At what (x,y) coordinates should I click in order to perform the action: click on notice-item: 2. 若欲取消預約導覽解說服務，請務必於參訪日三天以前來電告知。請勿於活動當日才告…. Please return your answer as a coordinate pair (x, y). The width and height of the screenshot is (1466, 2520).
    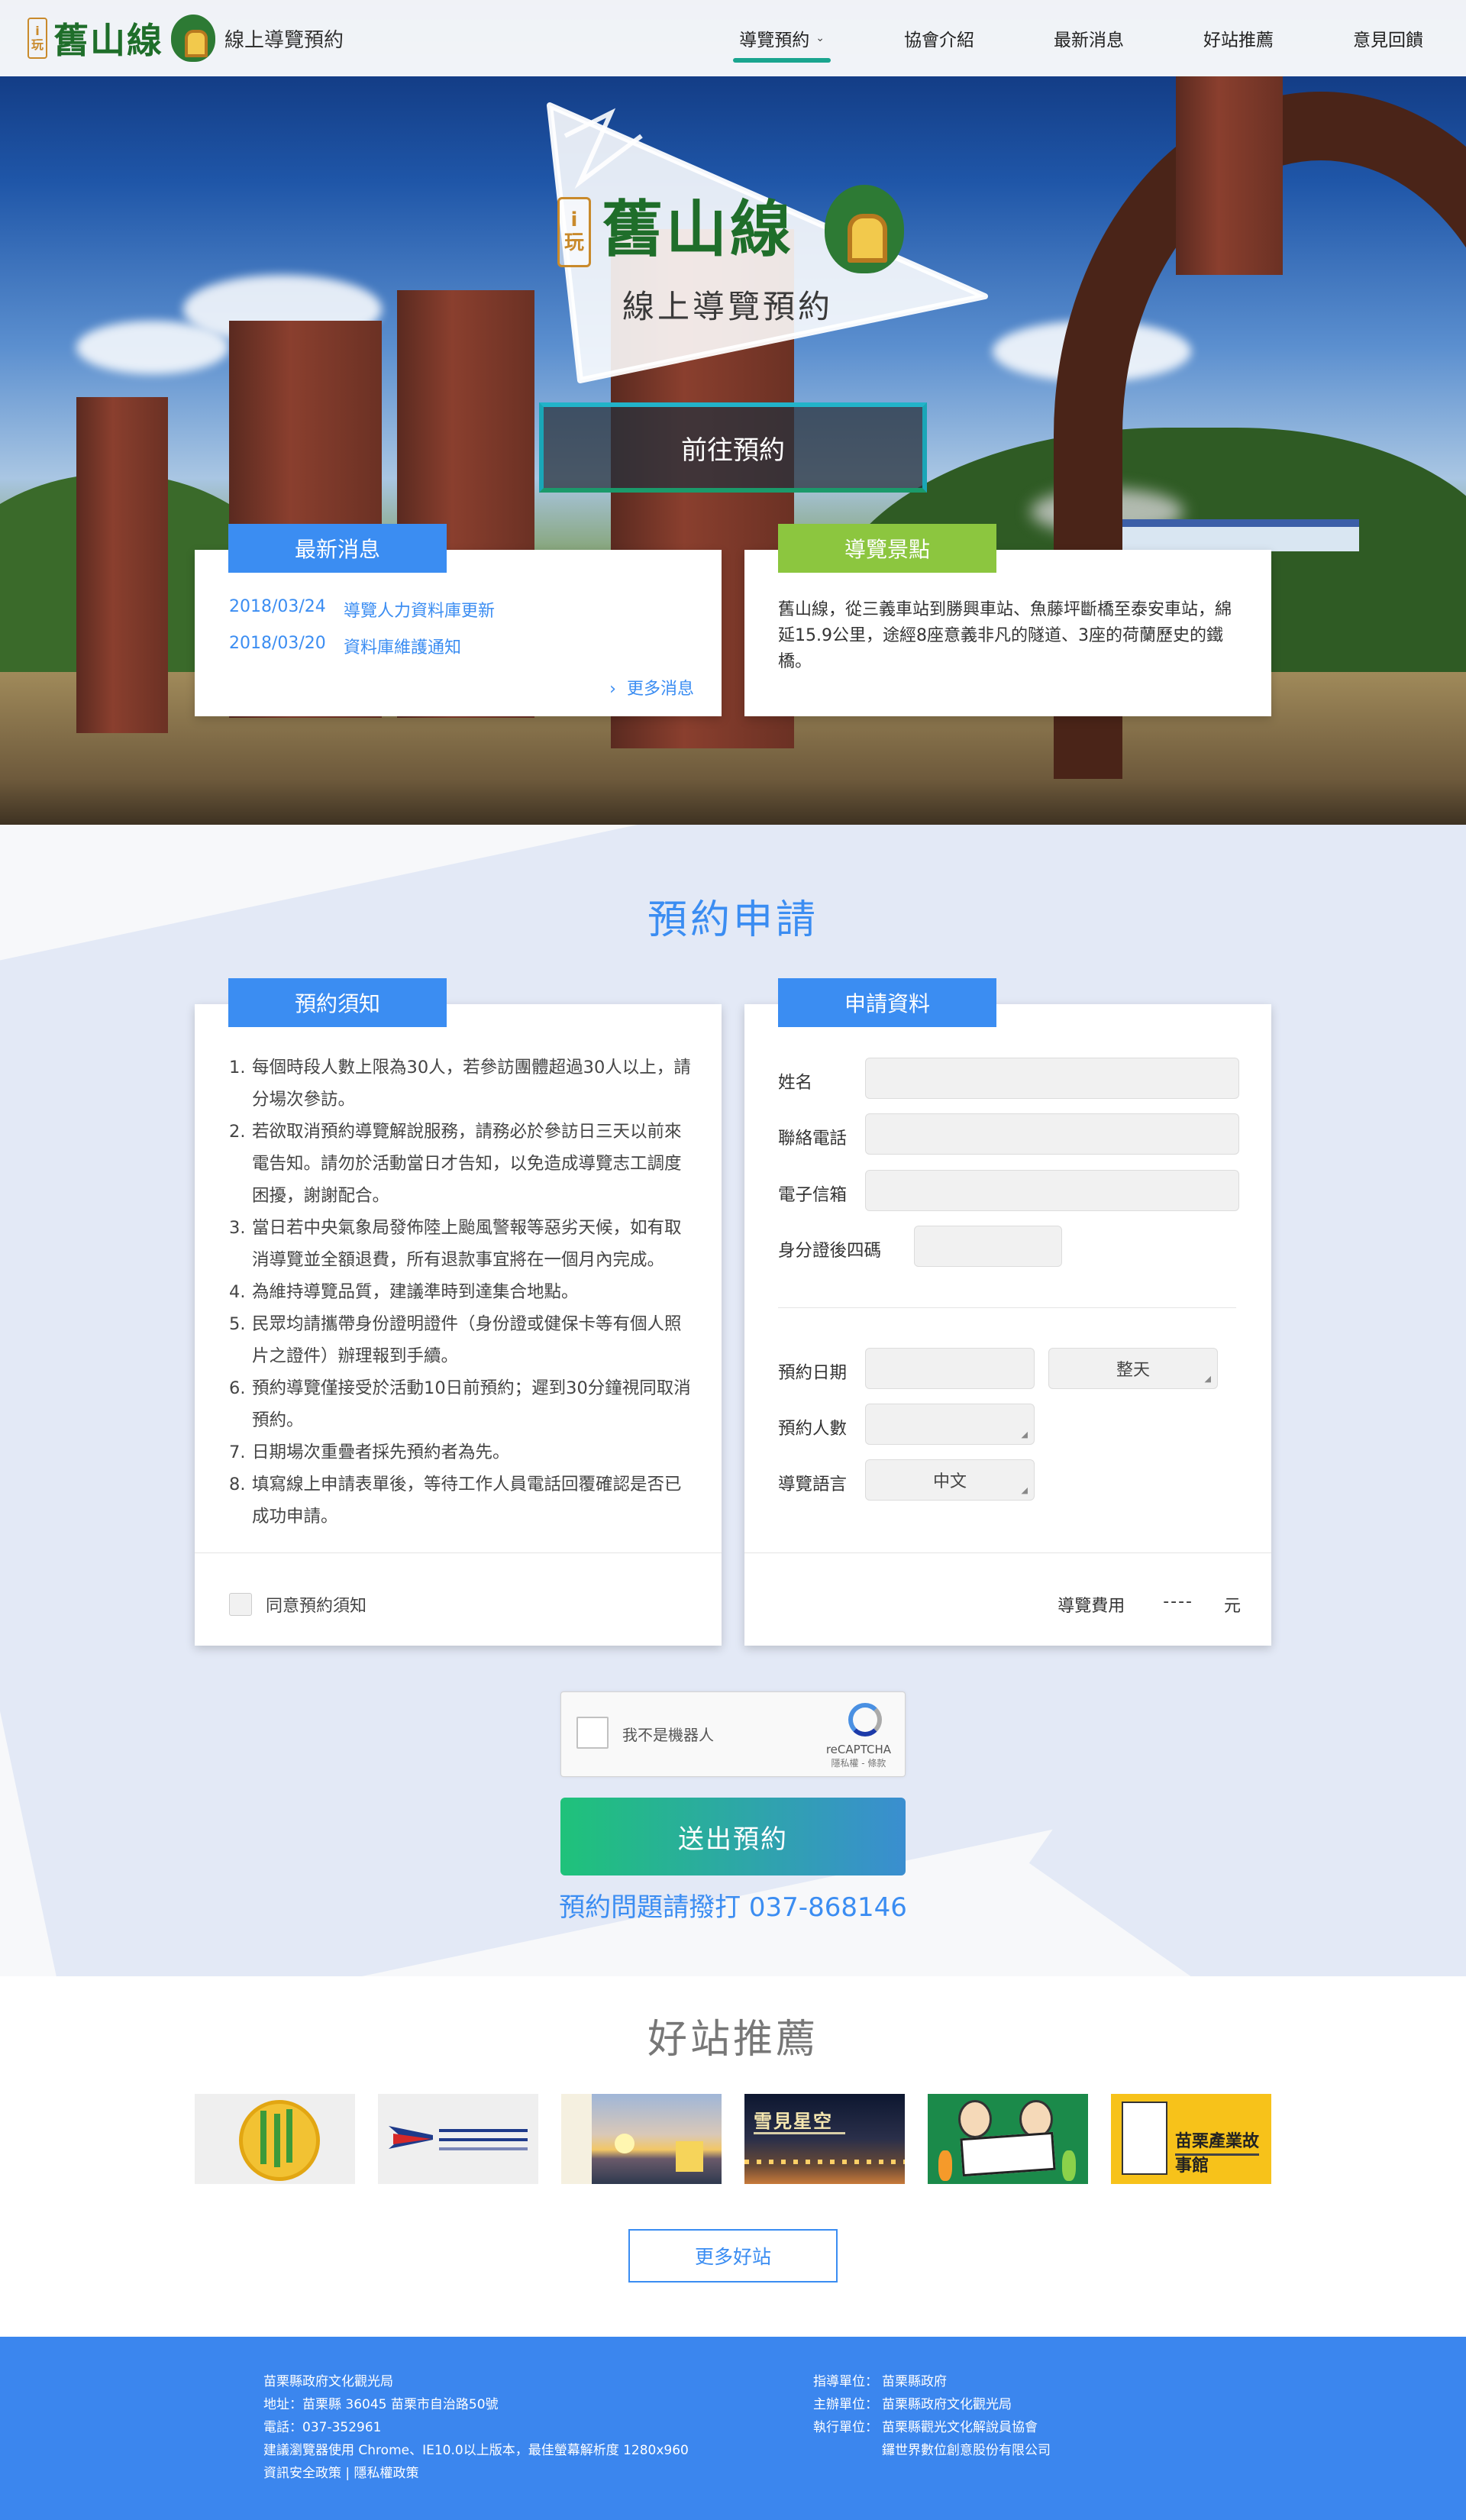
    Looking at the image, I should click on (462, 1164).